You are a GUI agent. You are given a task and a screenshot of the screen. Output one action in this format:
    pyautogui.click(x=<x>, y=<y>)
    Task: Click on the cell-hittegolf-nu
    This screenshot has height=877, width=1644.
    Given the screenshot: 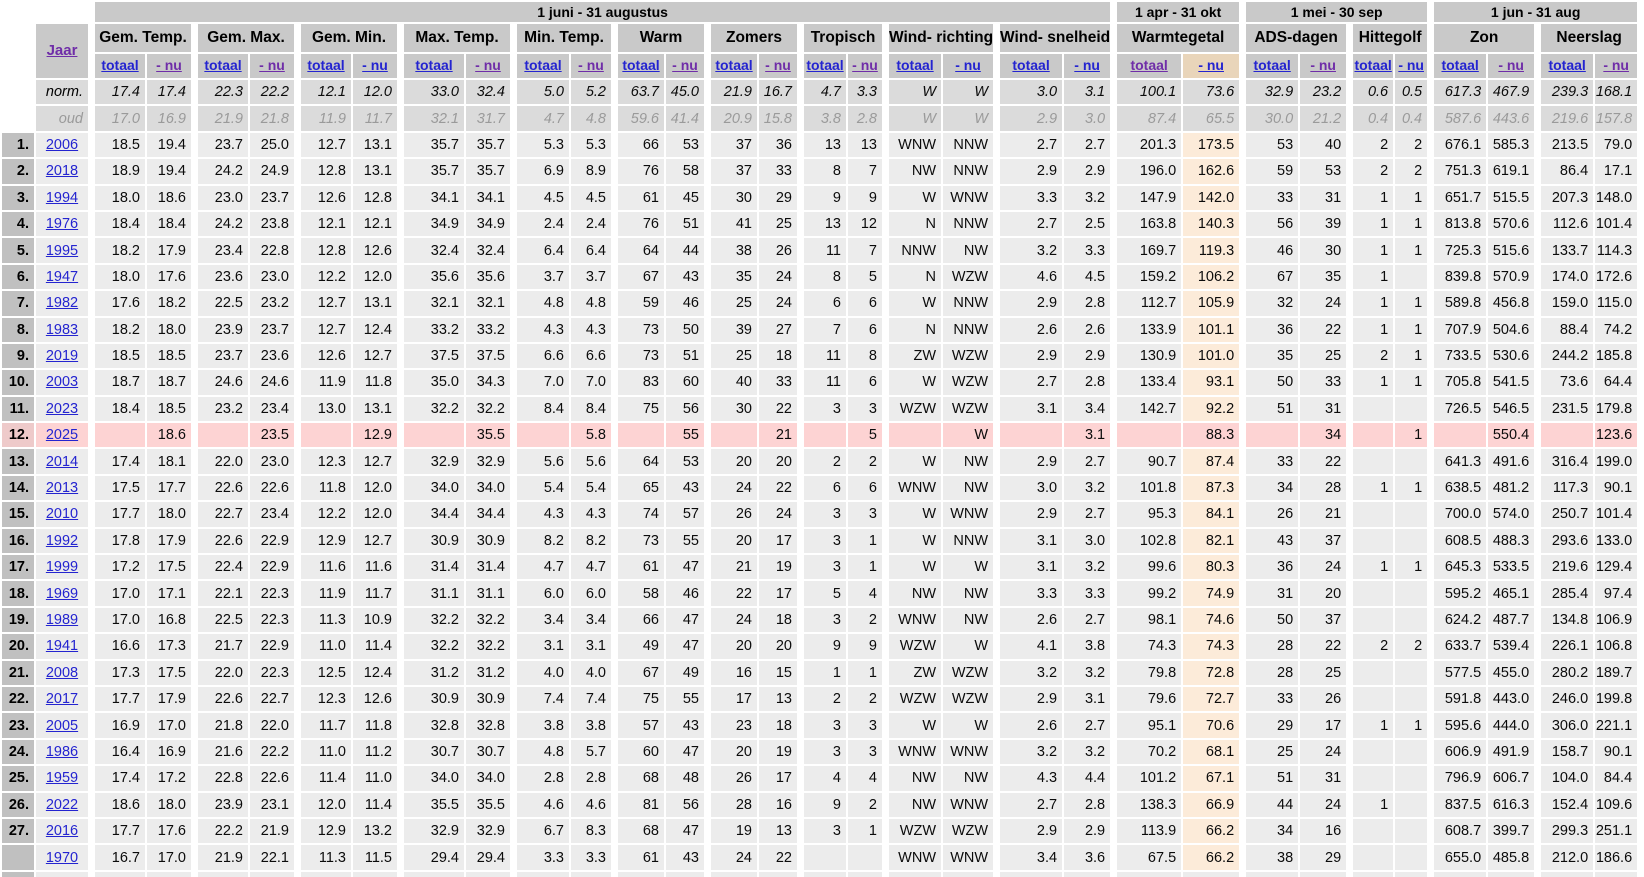 What is the action you would take?
    pyautogui.click(x=1411, y=857)
    